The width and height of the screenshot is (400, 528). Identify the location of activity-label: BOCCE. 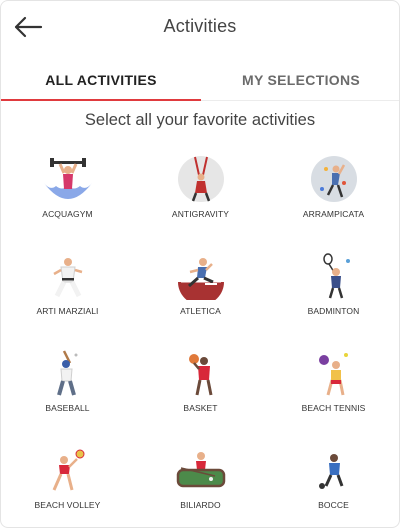
(333, 505).